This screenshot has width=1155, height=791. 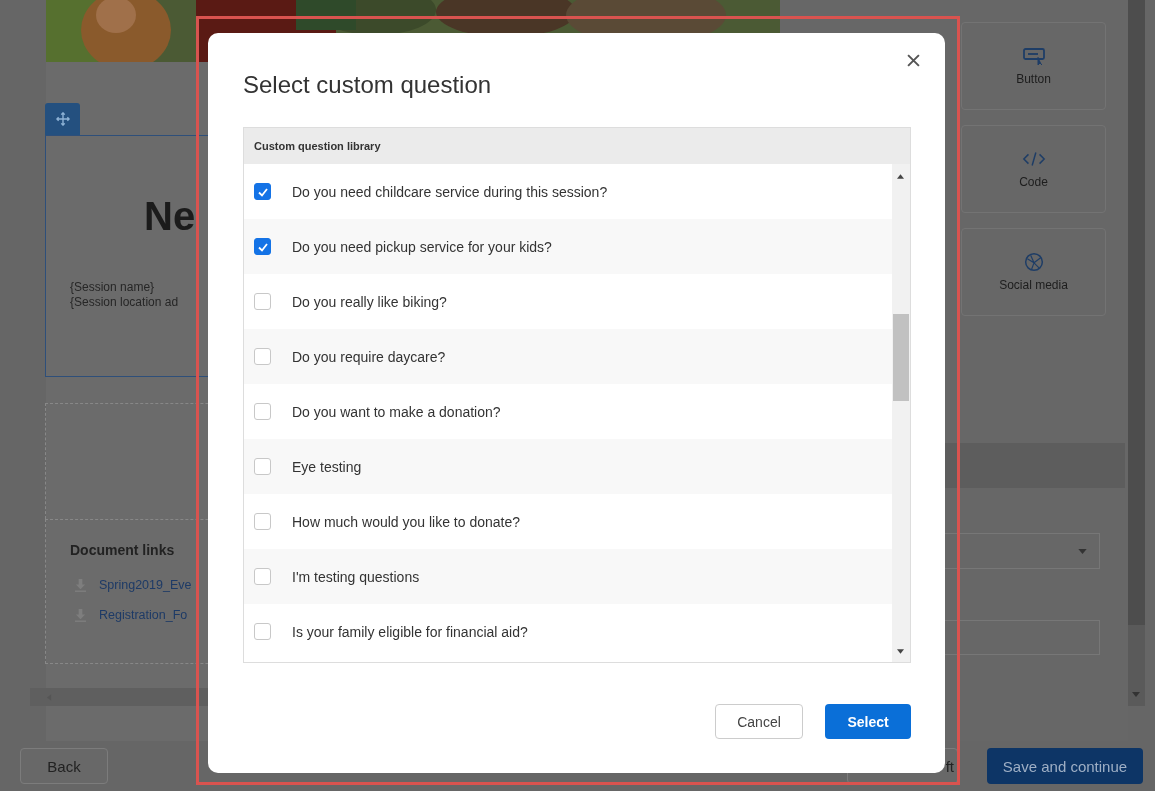 What do you see at coordinates (113, 287) in the screenshot?
I see `session-placeholder: {Session name}` at bounding box center [113, 287].